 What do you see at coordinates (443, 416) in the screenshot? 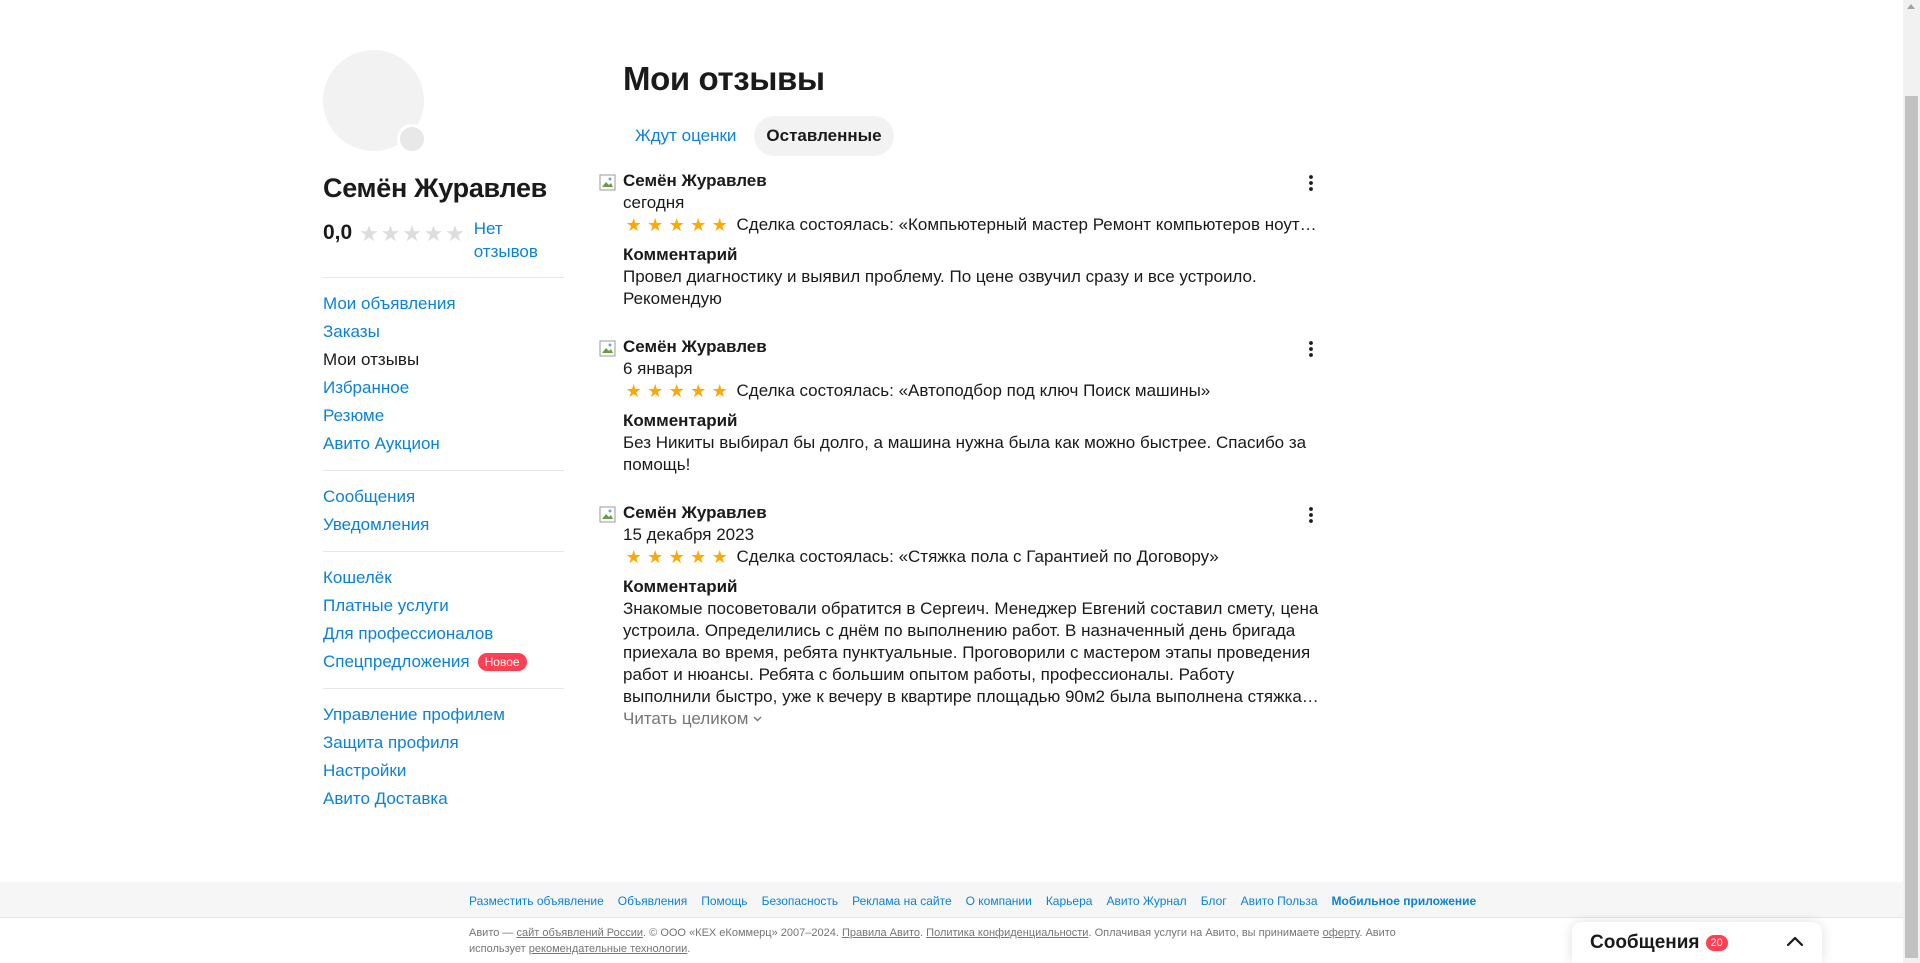
I see `sidebar-item: Резюме` at bounding box center [443, 416].